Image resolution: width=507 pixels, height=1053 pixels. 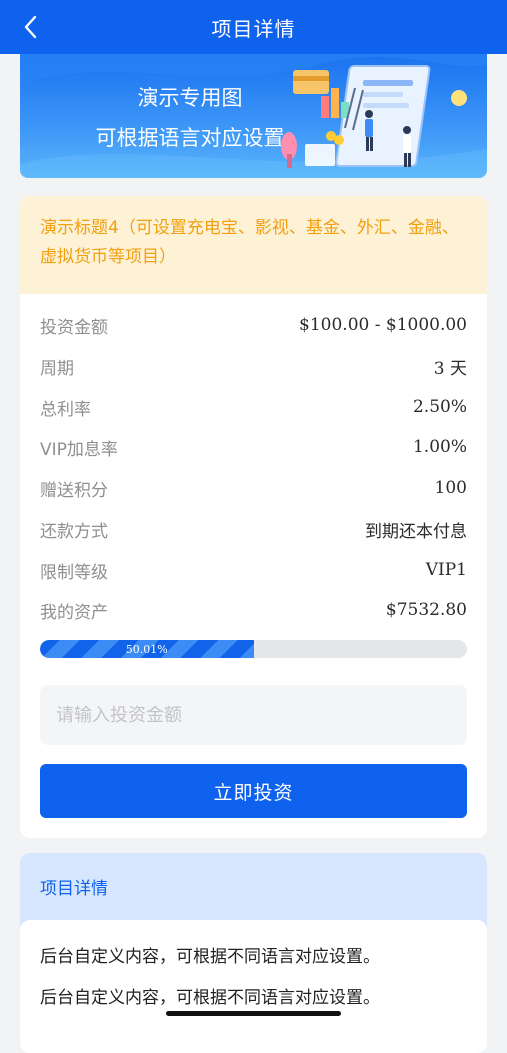 I want to click on nav-bar: 项目详情, so click(x=253, y=27).